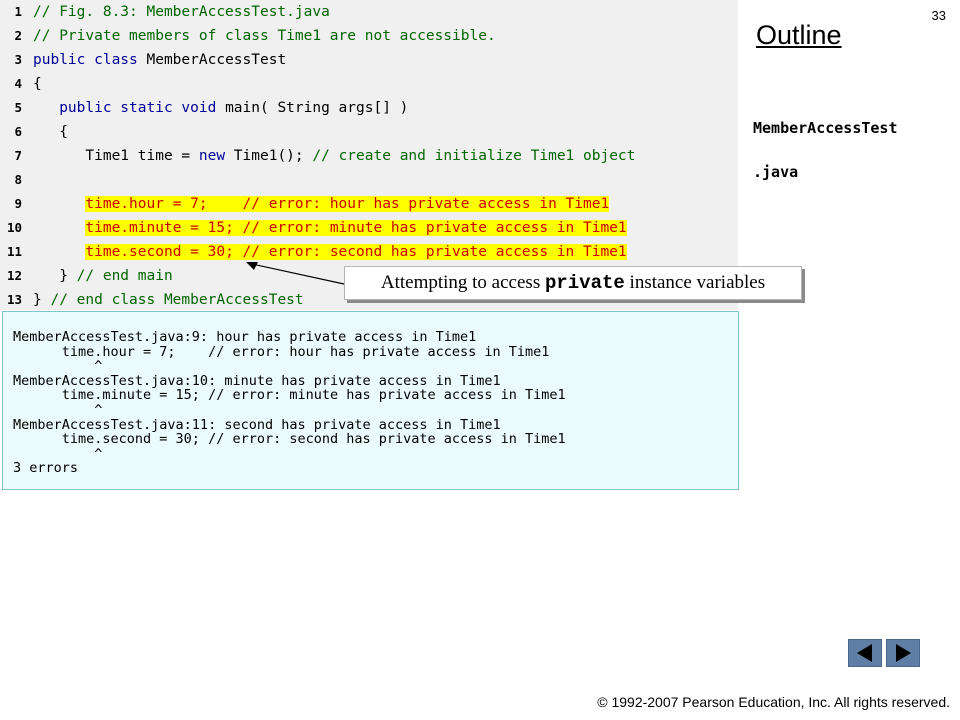 This screenshot has height=720, width=960. Describe the element at coordinates (295, 273) in the screenshot. I see `callout-arrow` at that location.